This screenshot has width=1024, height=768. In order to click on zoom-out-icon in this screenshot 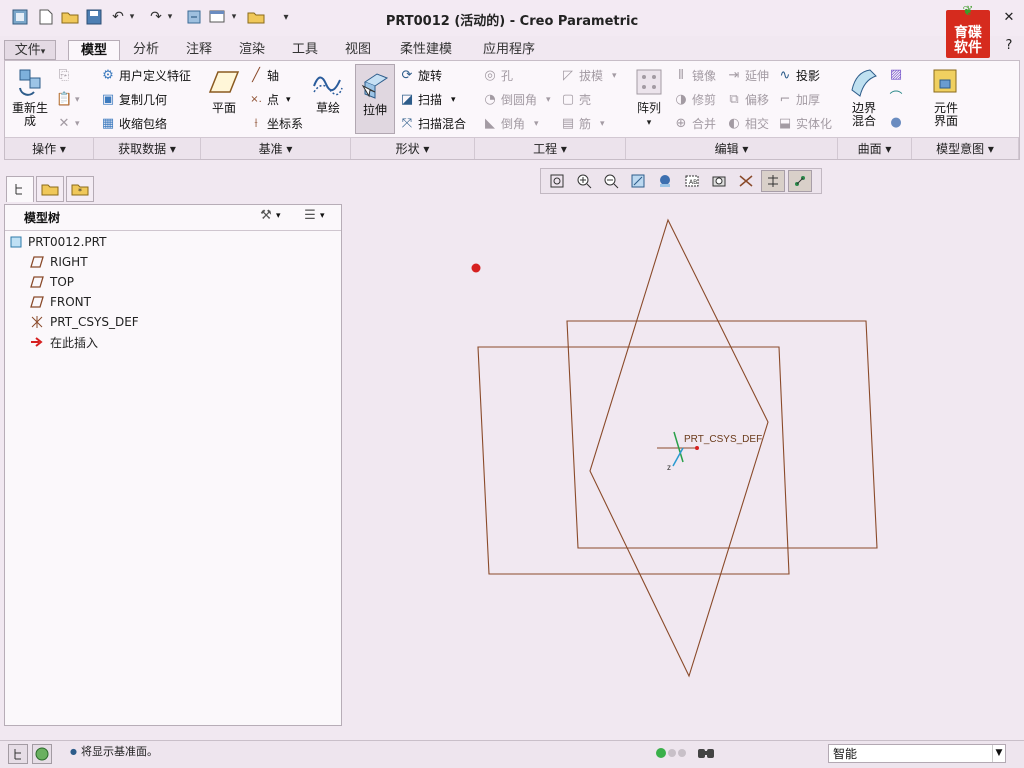, I will do `click(611, 181)`.